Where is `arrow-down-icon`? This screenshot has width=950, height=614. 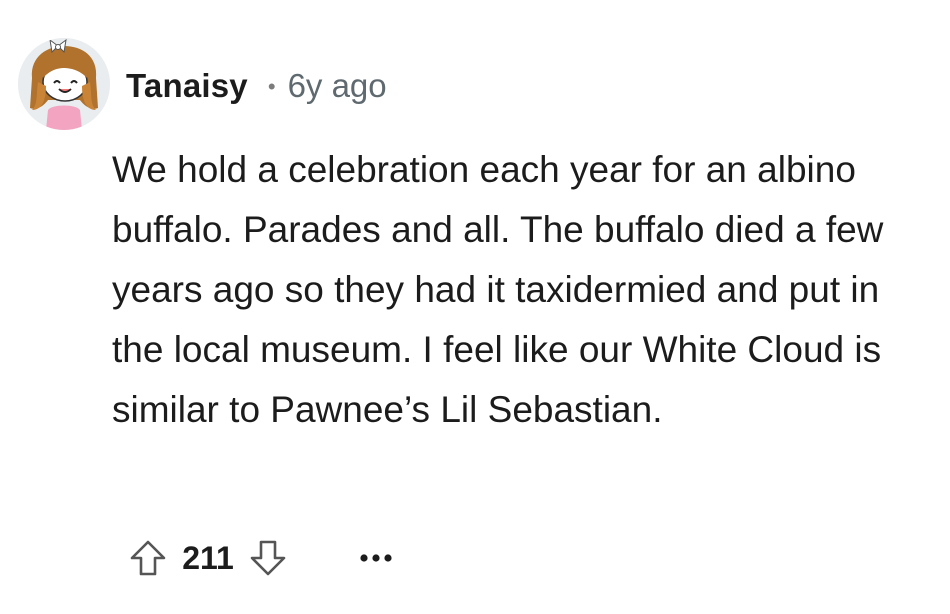 arrow-down-icon is located at coordinates (268, 558).